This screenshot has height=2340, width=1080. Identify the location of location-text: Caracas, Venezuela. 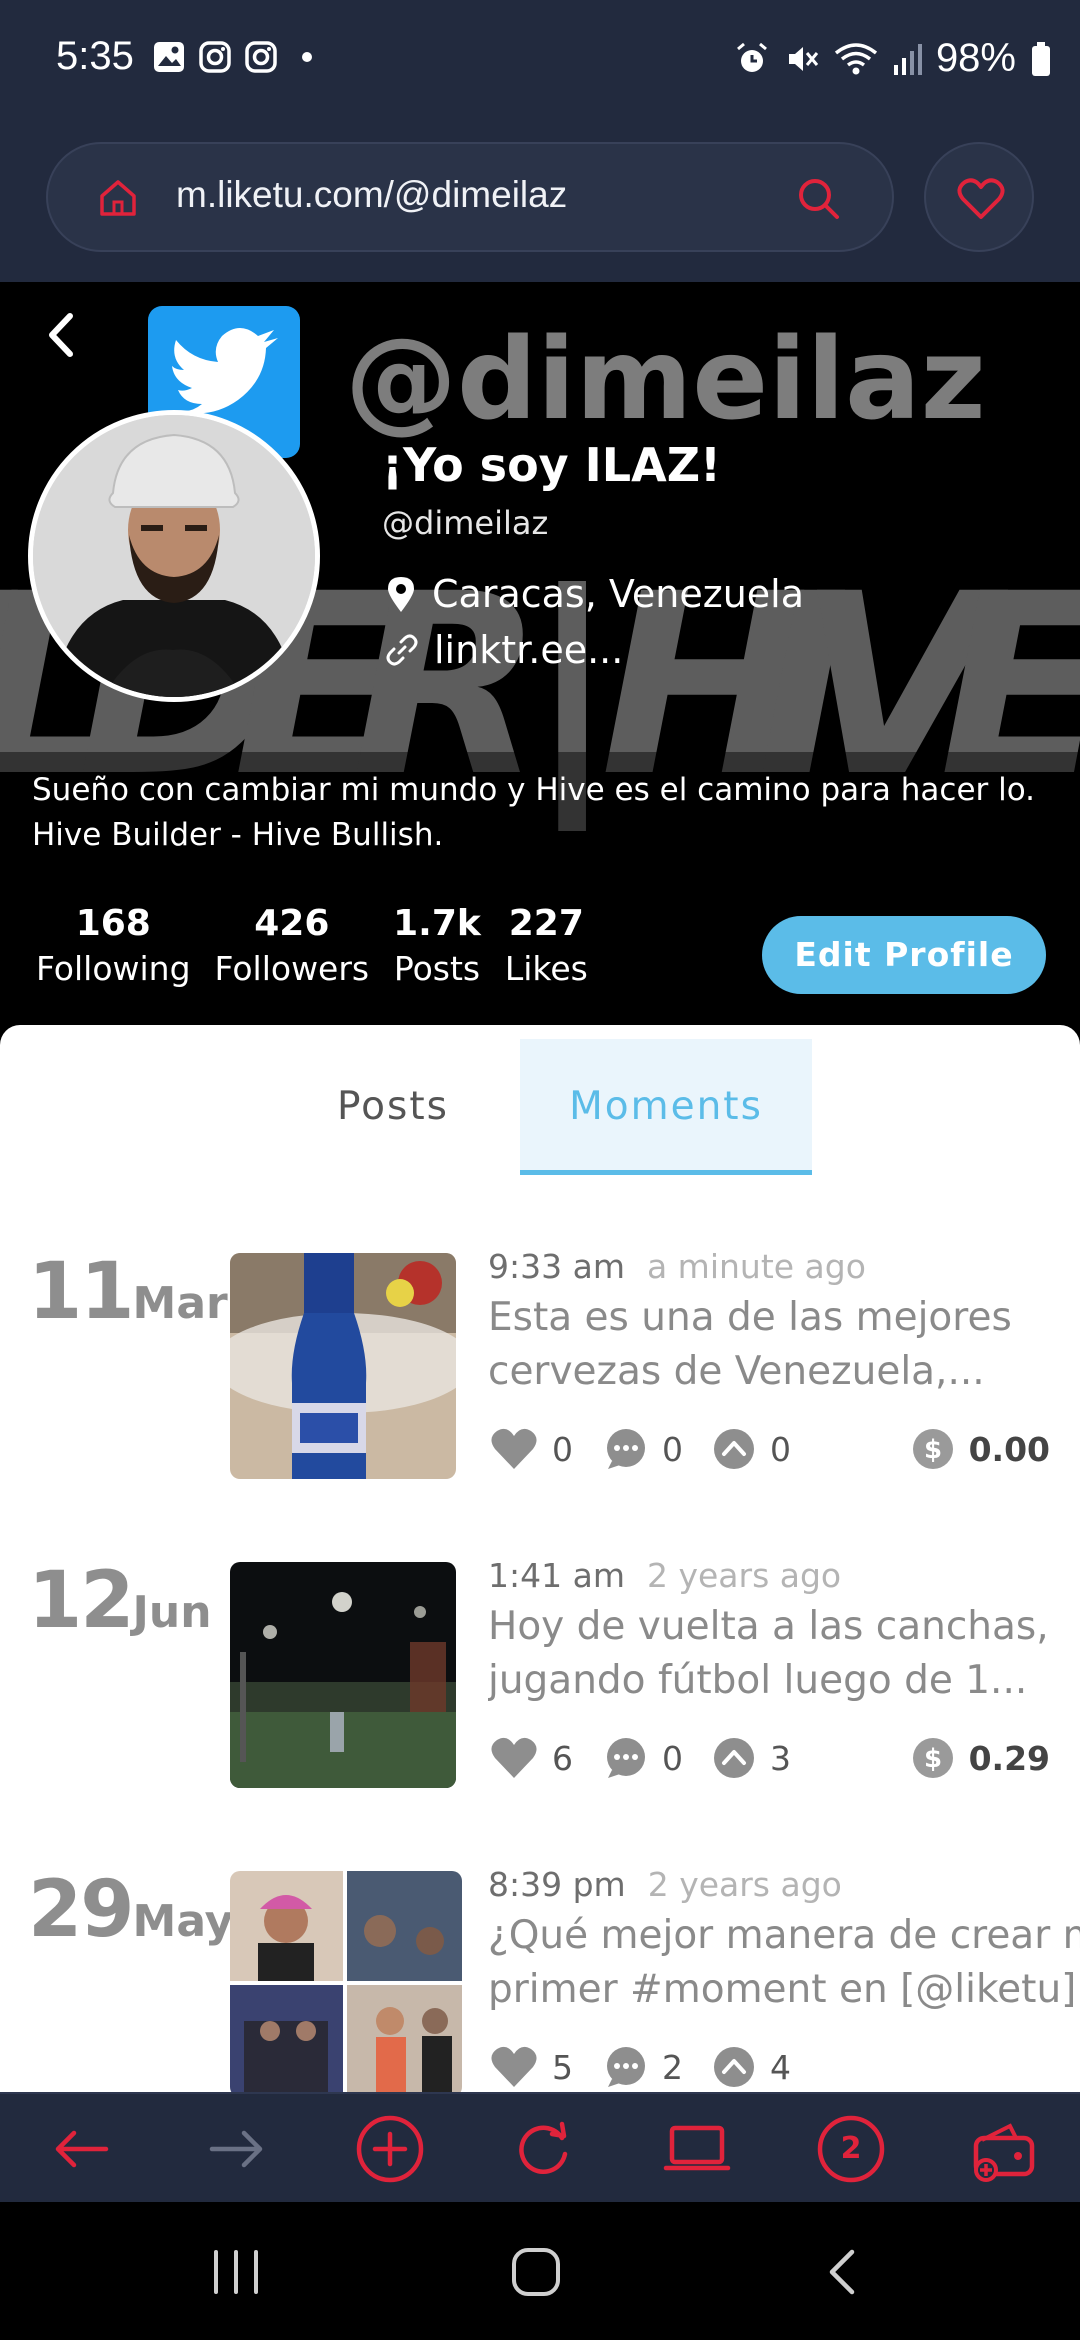
(618, 594).